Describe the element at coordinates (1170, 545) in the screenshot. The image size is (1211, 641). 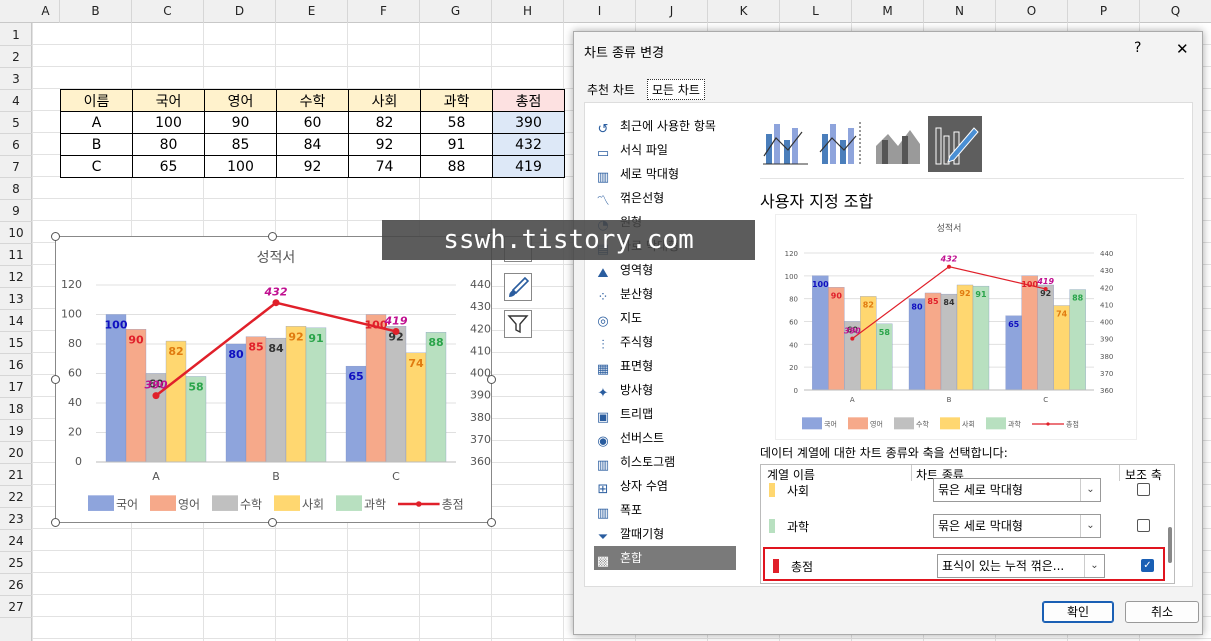
I see `series-scrollbar` at that location.